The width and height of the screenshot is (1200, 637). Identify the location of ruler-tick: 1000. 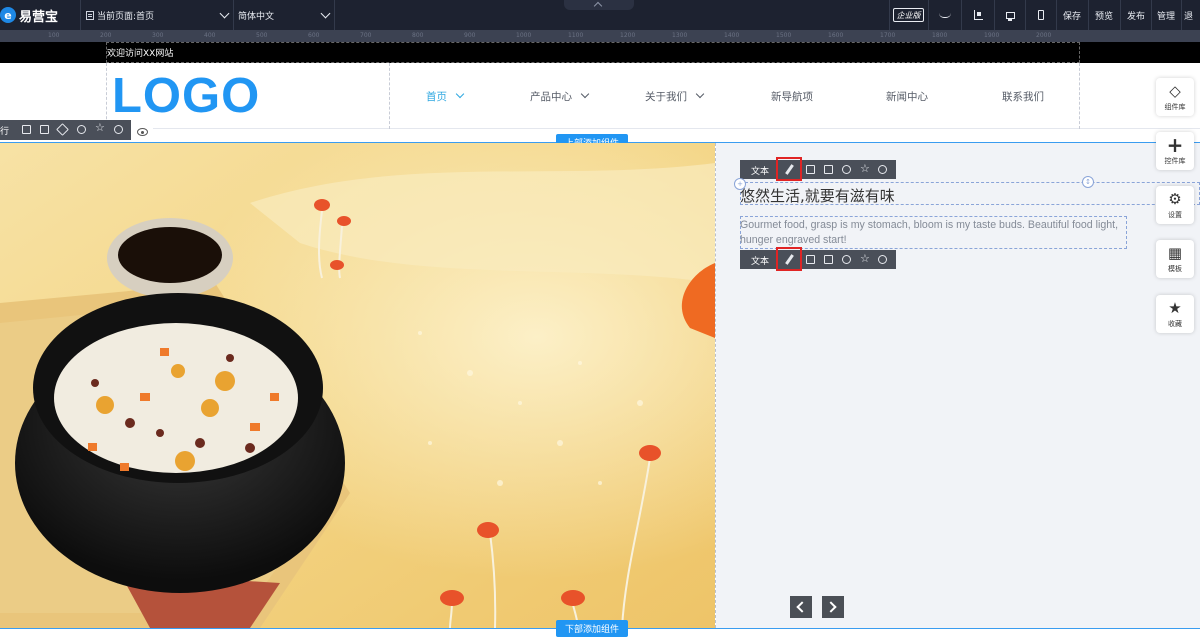
(524, 35).